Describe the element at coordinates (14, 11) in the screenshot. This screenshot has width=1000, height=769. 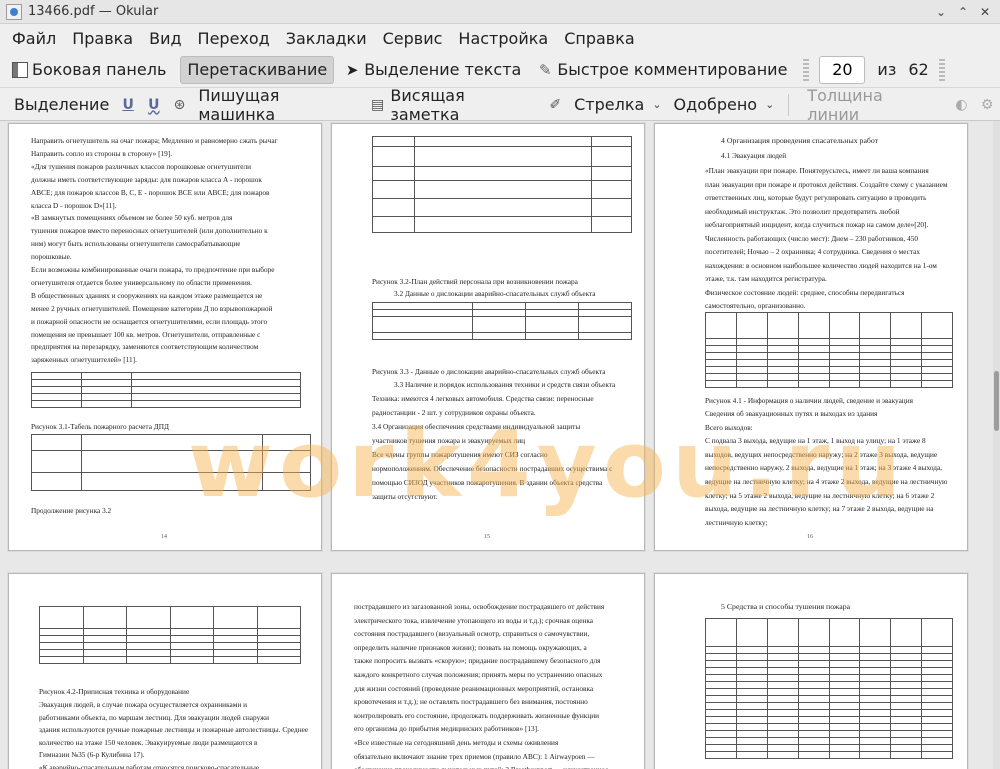
I see `okular-app-icon` at that location.